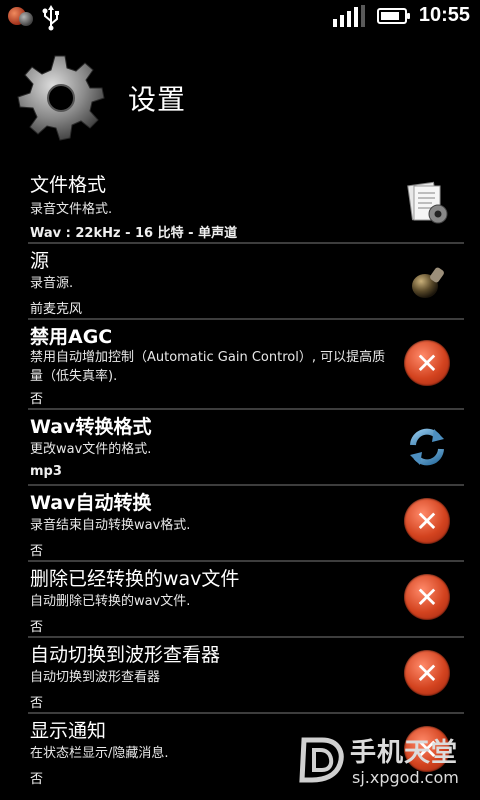 This screenshot has height=800, width=480. What do you see at coordinates (110, 601) in the screenshot?
I see `setting-summary: 自动删除已转换的wav文件.` at bounding box center [110, 601].